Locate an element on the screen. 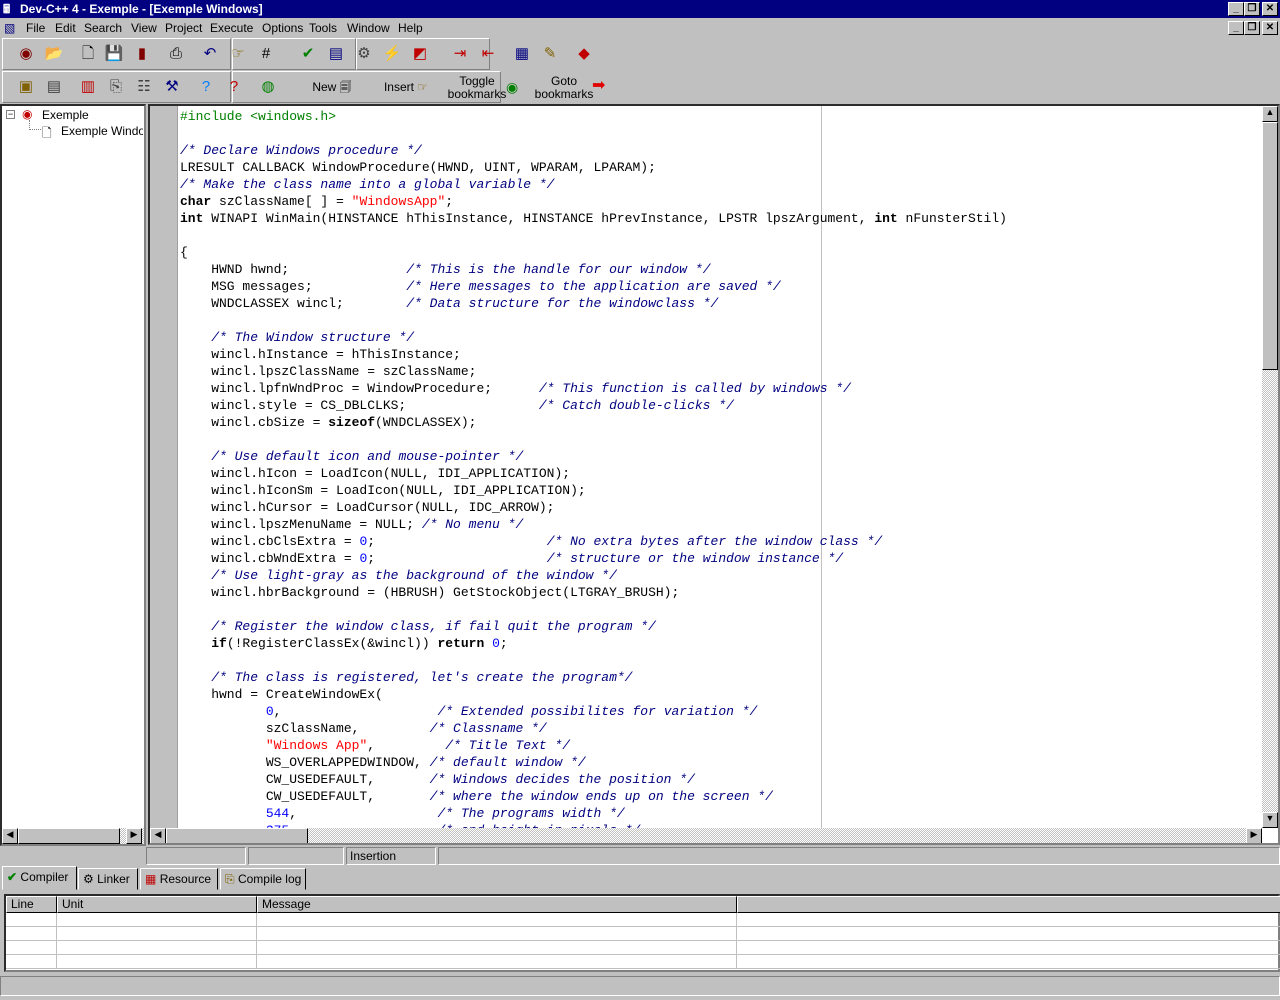  column-unit: Unit is located at coordinates (157, 904).